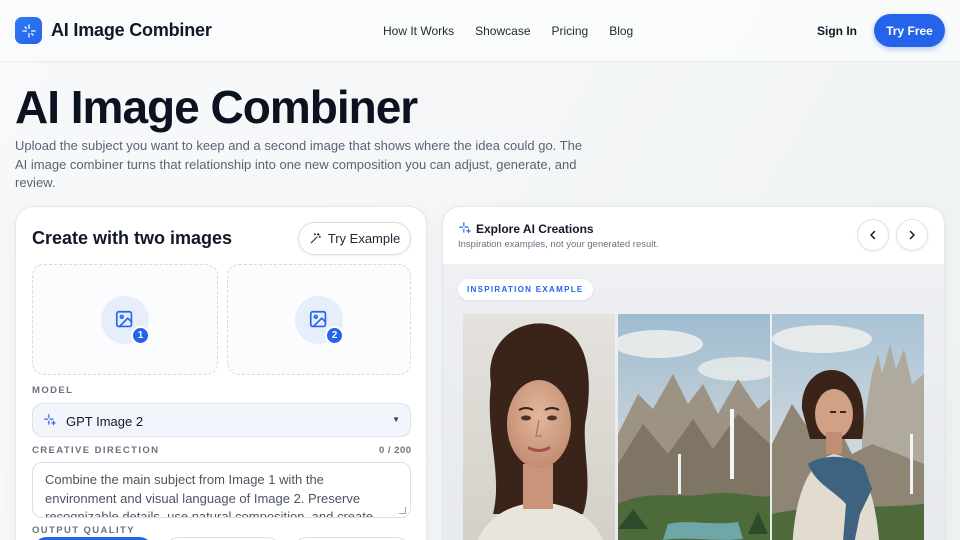 This screenshot has width=960, height=540. What do you see at coordinates (525, 289) in the screenshot?
I see `inspiration-badge: INSPIRATION EXAMPLE` at bounding box center [525, 289].